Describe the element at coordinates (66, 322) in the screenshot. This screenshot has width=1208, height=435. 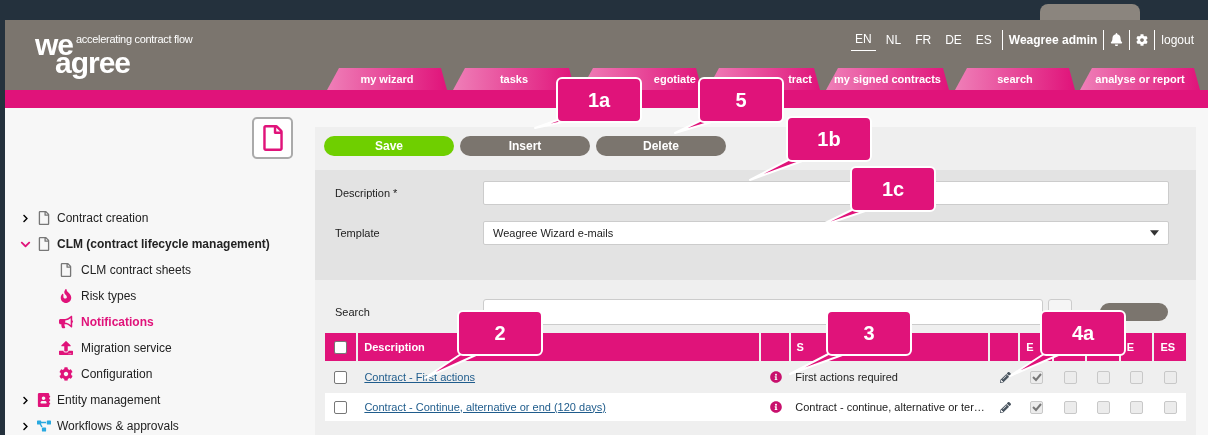
I see `megaphone-icon` at that location.